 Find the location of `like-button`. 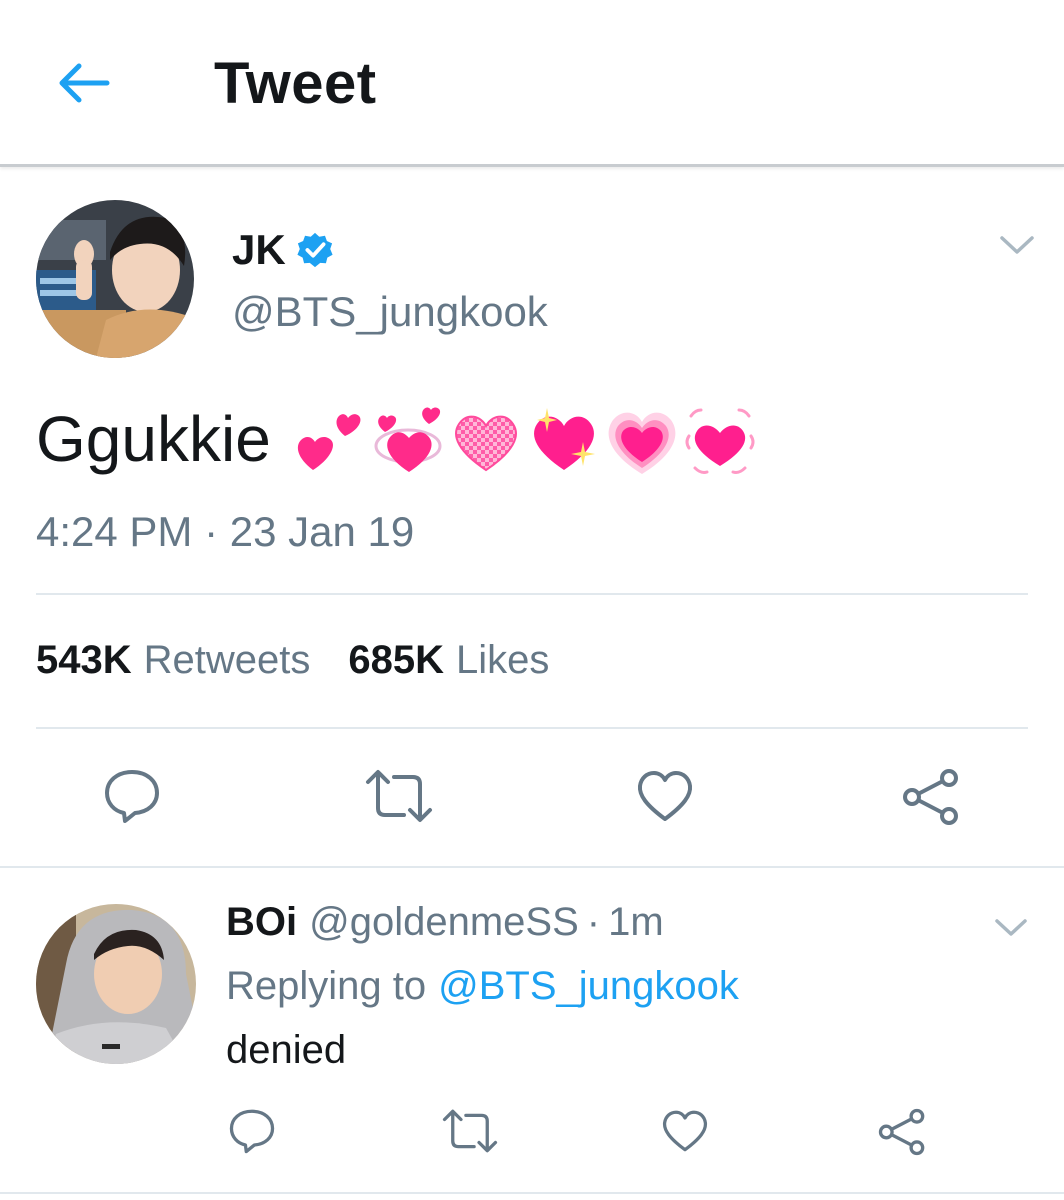

like-button is located at coordinates (665, 796).